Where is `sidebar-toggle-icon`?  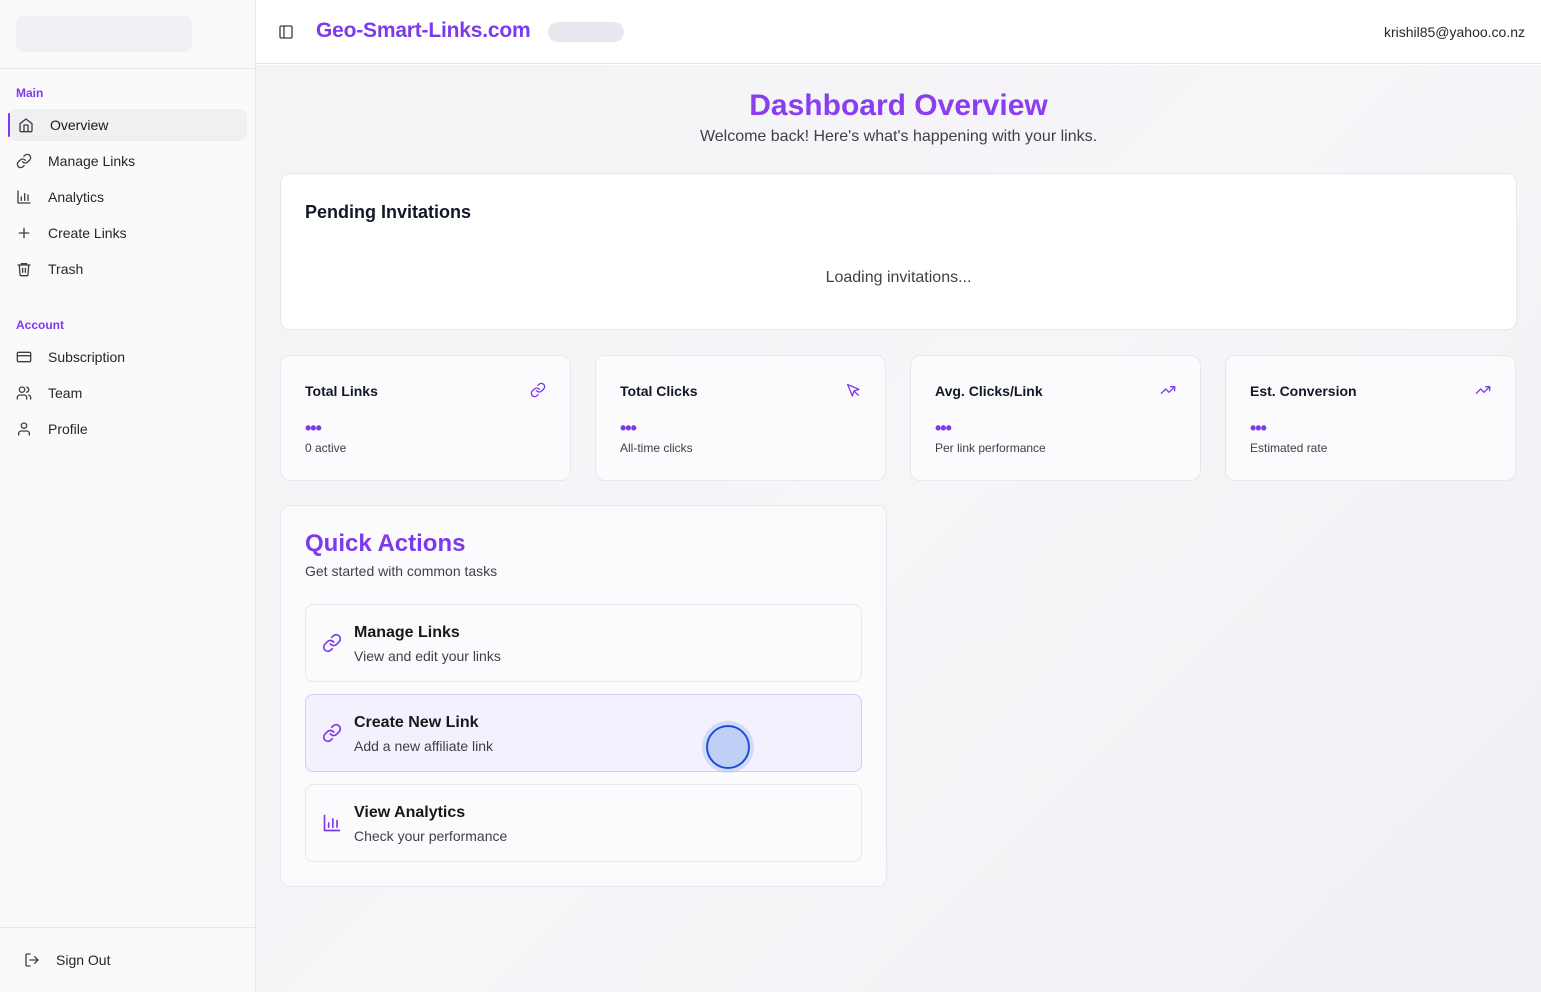 sidebar-toggle-icon is located at coordinates (286, 32).